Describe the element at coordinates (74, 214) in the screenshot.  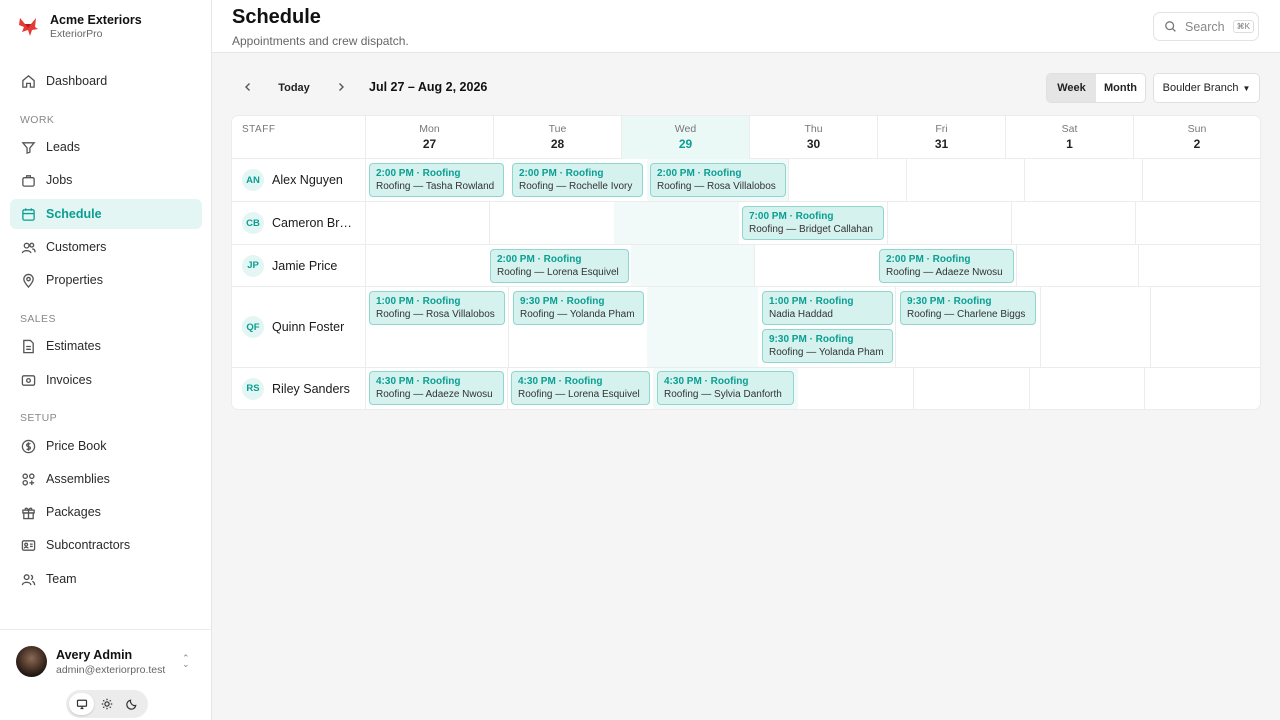
I see `sidebar-item-label: Schedule` at that location.